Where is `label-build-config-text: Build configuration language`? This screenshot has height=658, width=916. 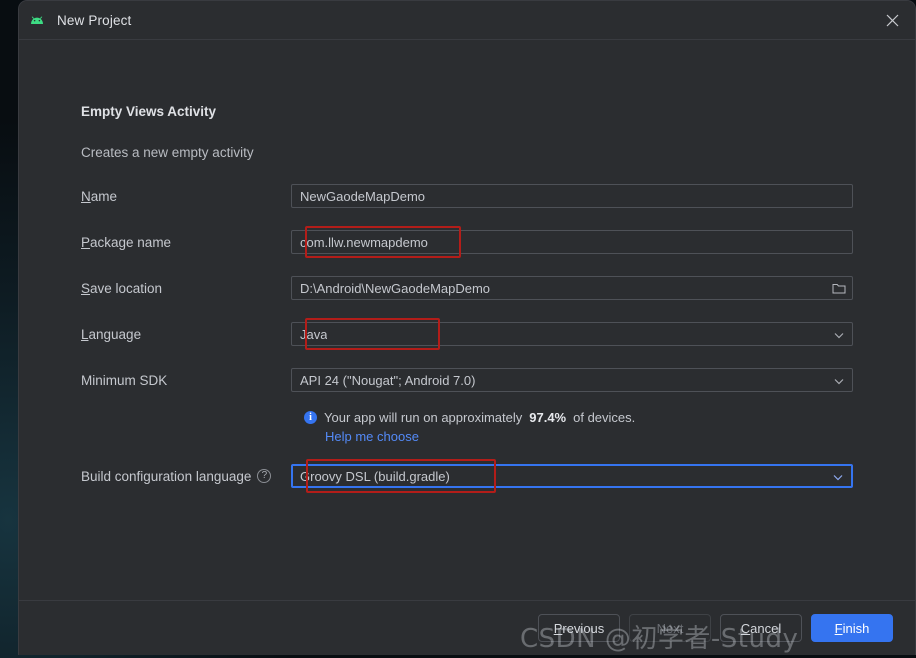
label-build-config-text: Build configuration language is located at coordinates (166, 476).